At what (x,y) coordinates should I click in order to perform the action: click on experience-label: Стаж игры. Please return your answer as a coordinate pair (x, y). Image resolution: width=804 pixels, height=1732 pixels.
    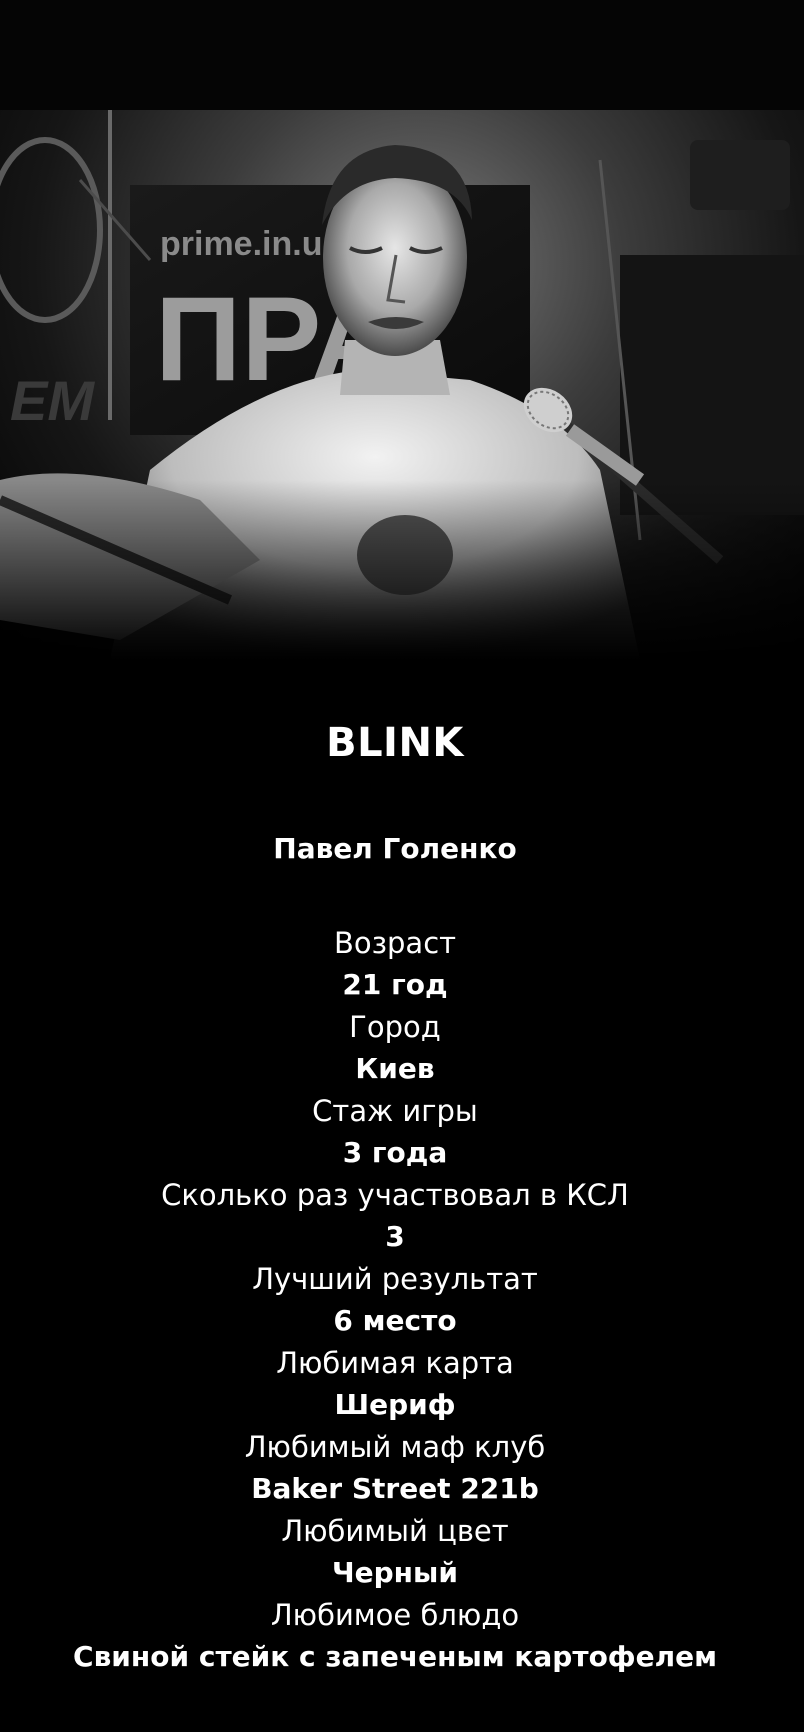
    Looking at the image, I should click on (395, 1111).